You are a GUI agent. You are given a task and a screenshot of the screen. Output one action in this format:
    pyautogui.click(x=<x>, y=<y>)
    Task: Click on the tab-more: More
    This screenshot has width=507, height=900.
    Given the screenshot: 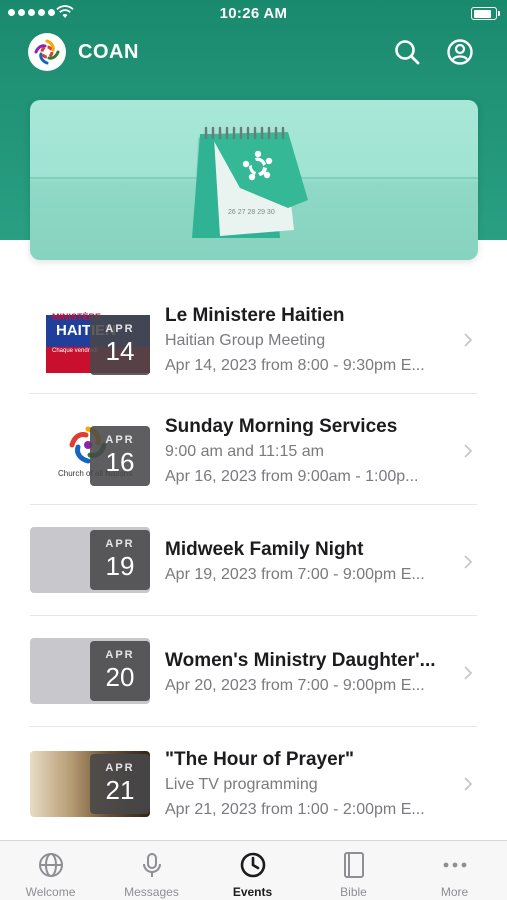 What is the action you would take?
    pyautogui.click(x=454, y=870)
    